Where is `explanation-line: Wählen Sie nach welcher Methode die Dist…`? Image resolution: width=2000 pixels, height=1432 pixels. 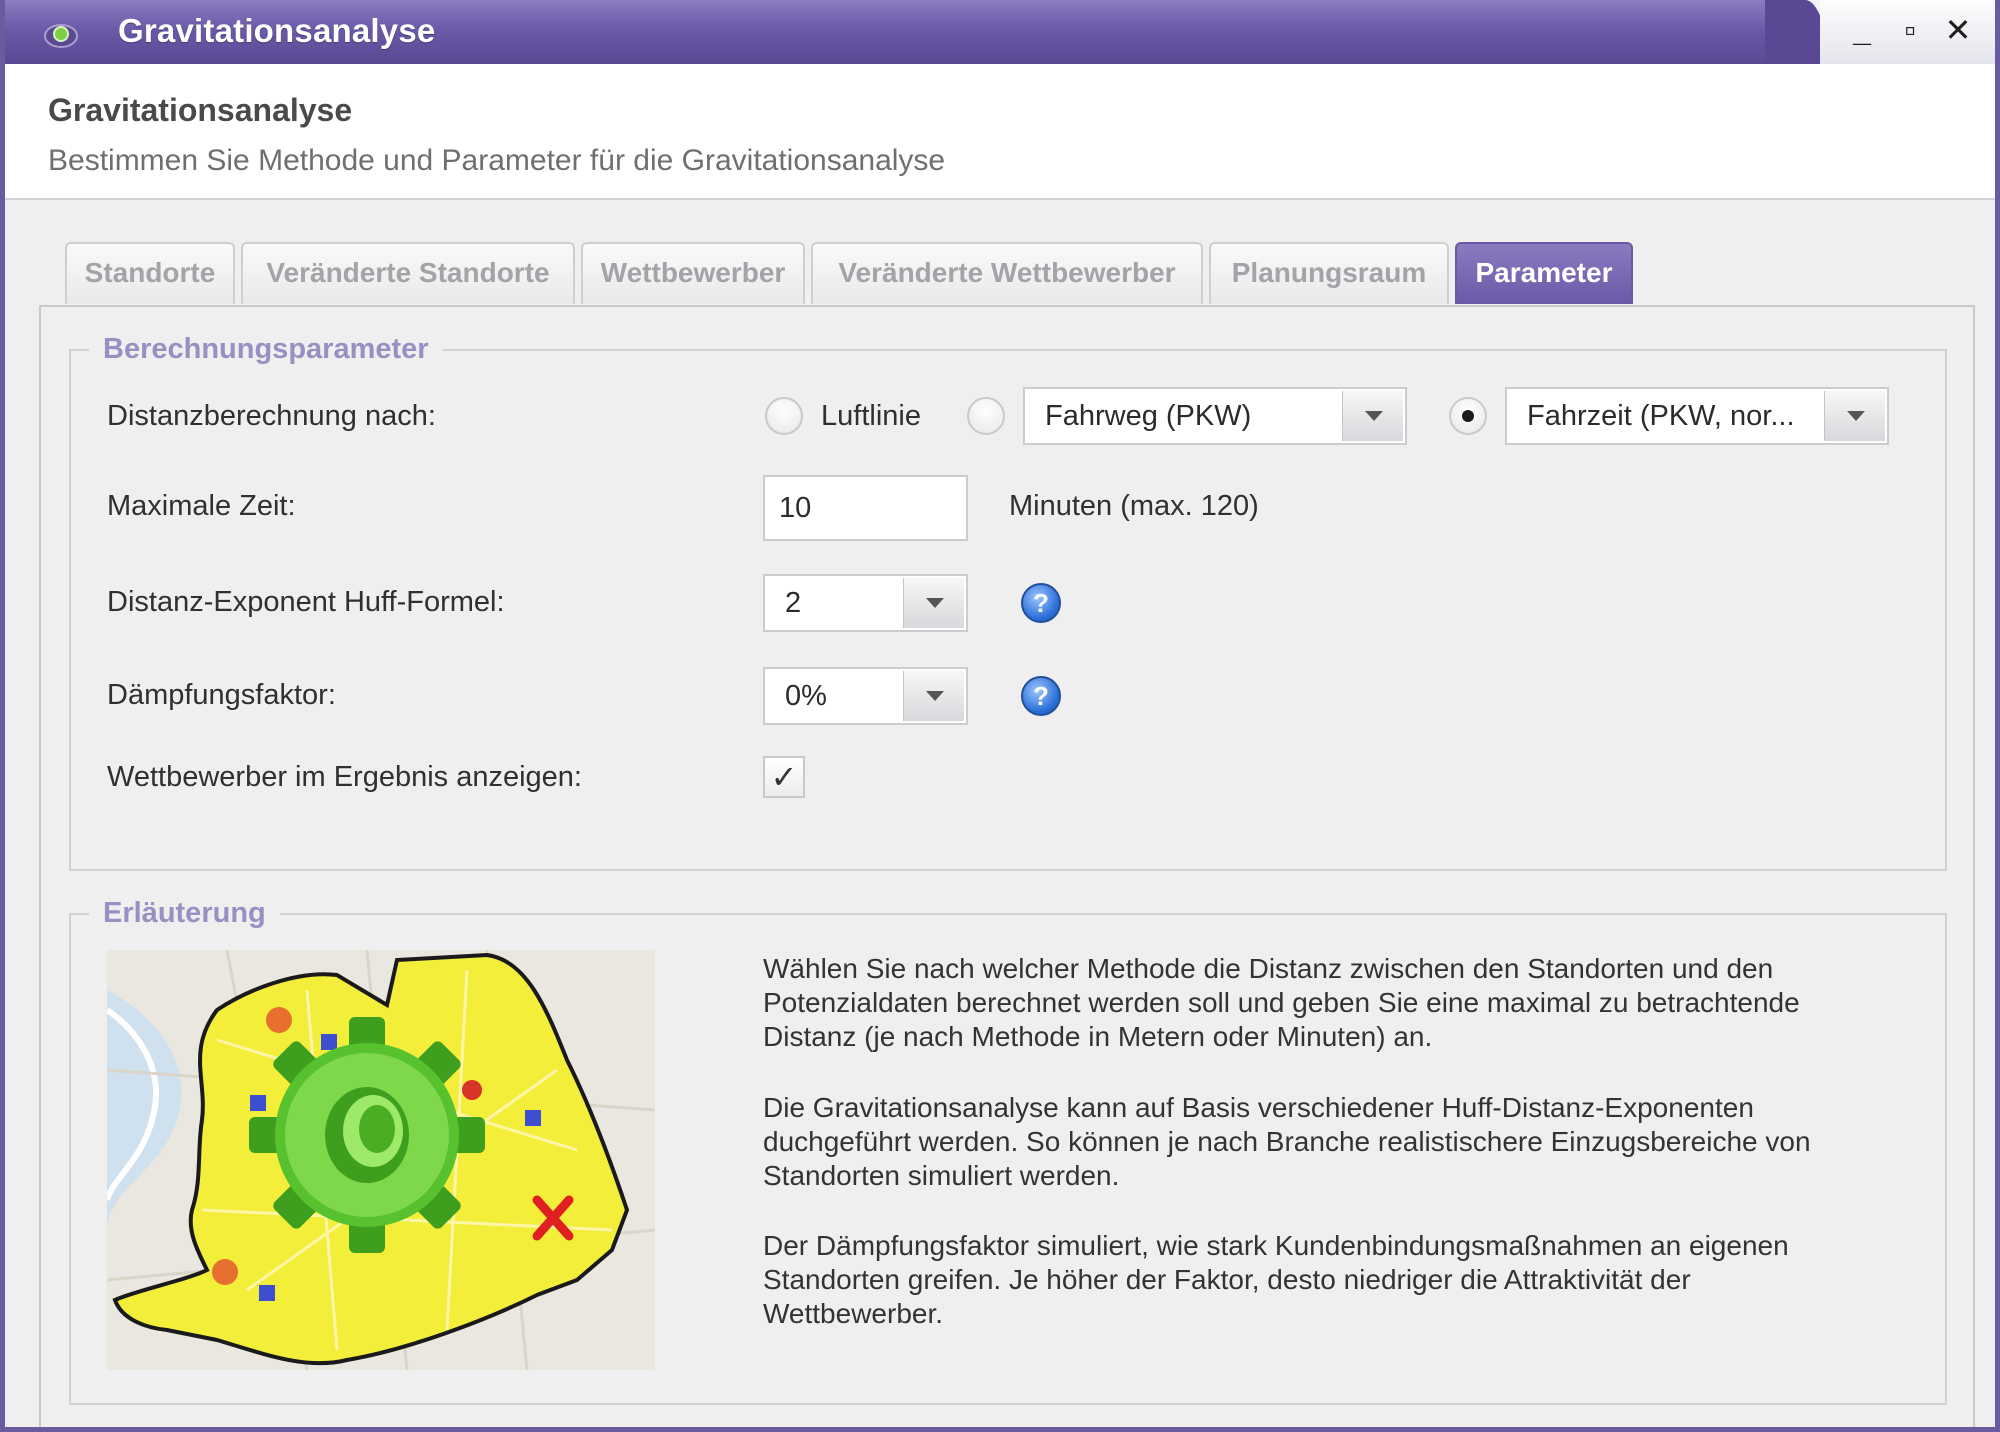
explanation-line: Wählen Sie nach welcher Methode die Dist… is located at coordinates (1268, 968).